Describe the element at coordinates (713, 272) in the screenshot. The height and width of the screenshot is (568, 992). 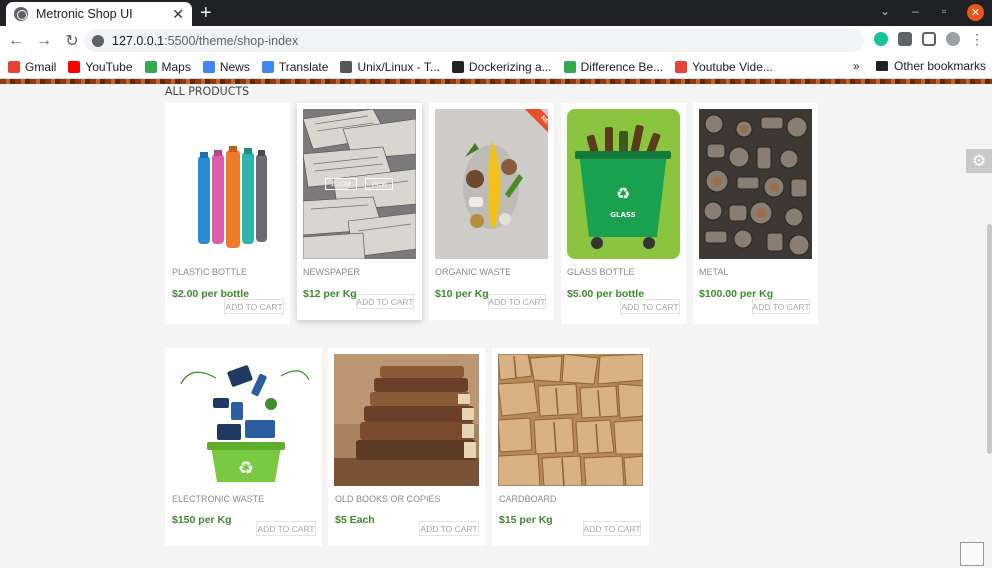
I see `product-name: METAL` at that location.